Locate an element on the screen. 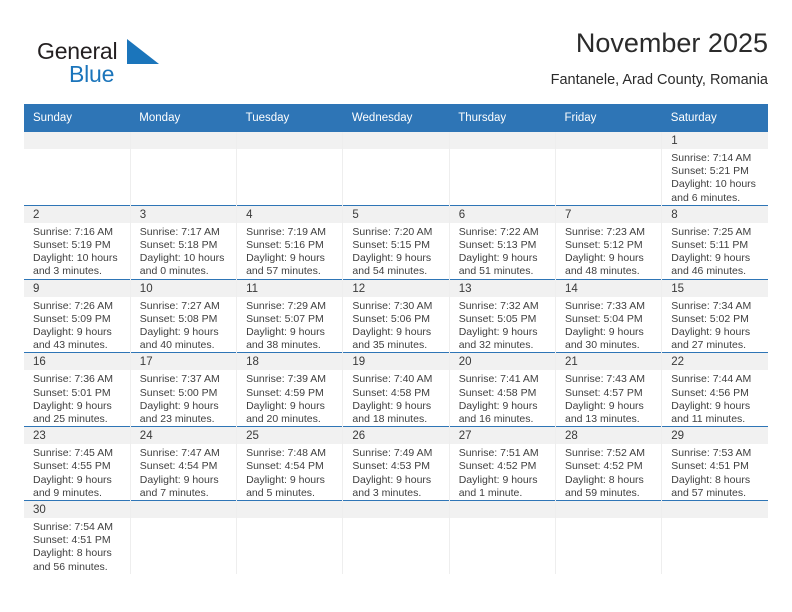  day-number: 29 is located at coordinates (715, 436).